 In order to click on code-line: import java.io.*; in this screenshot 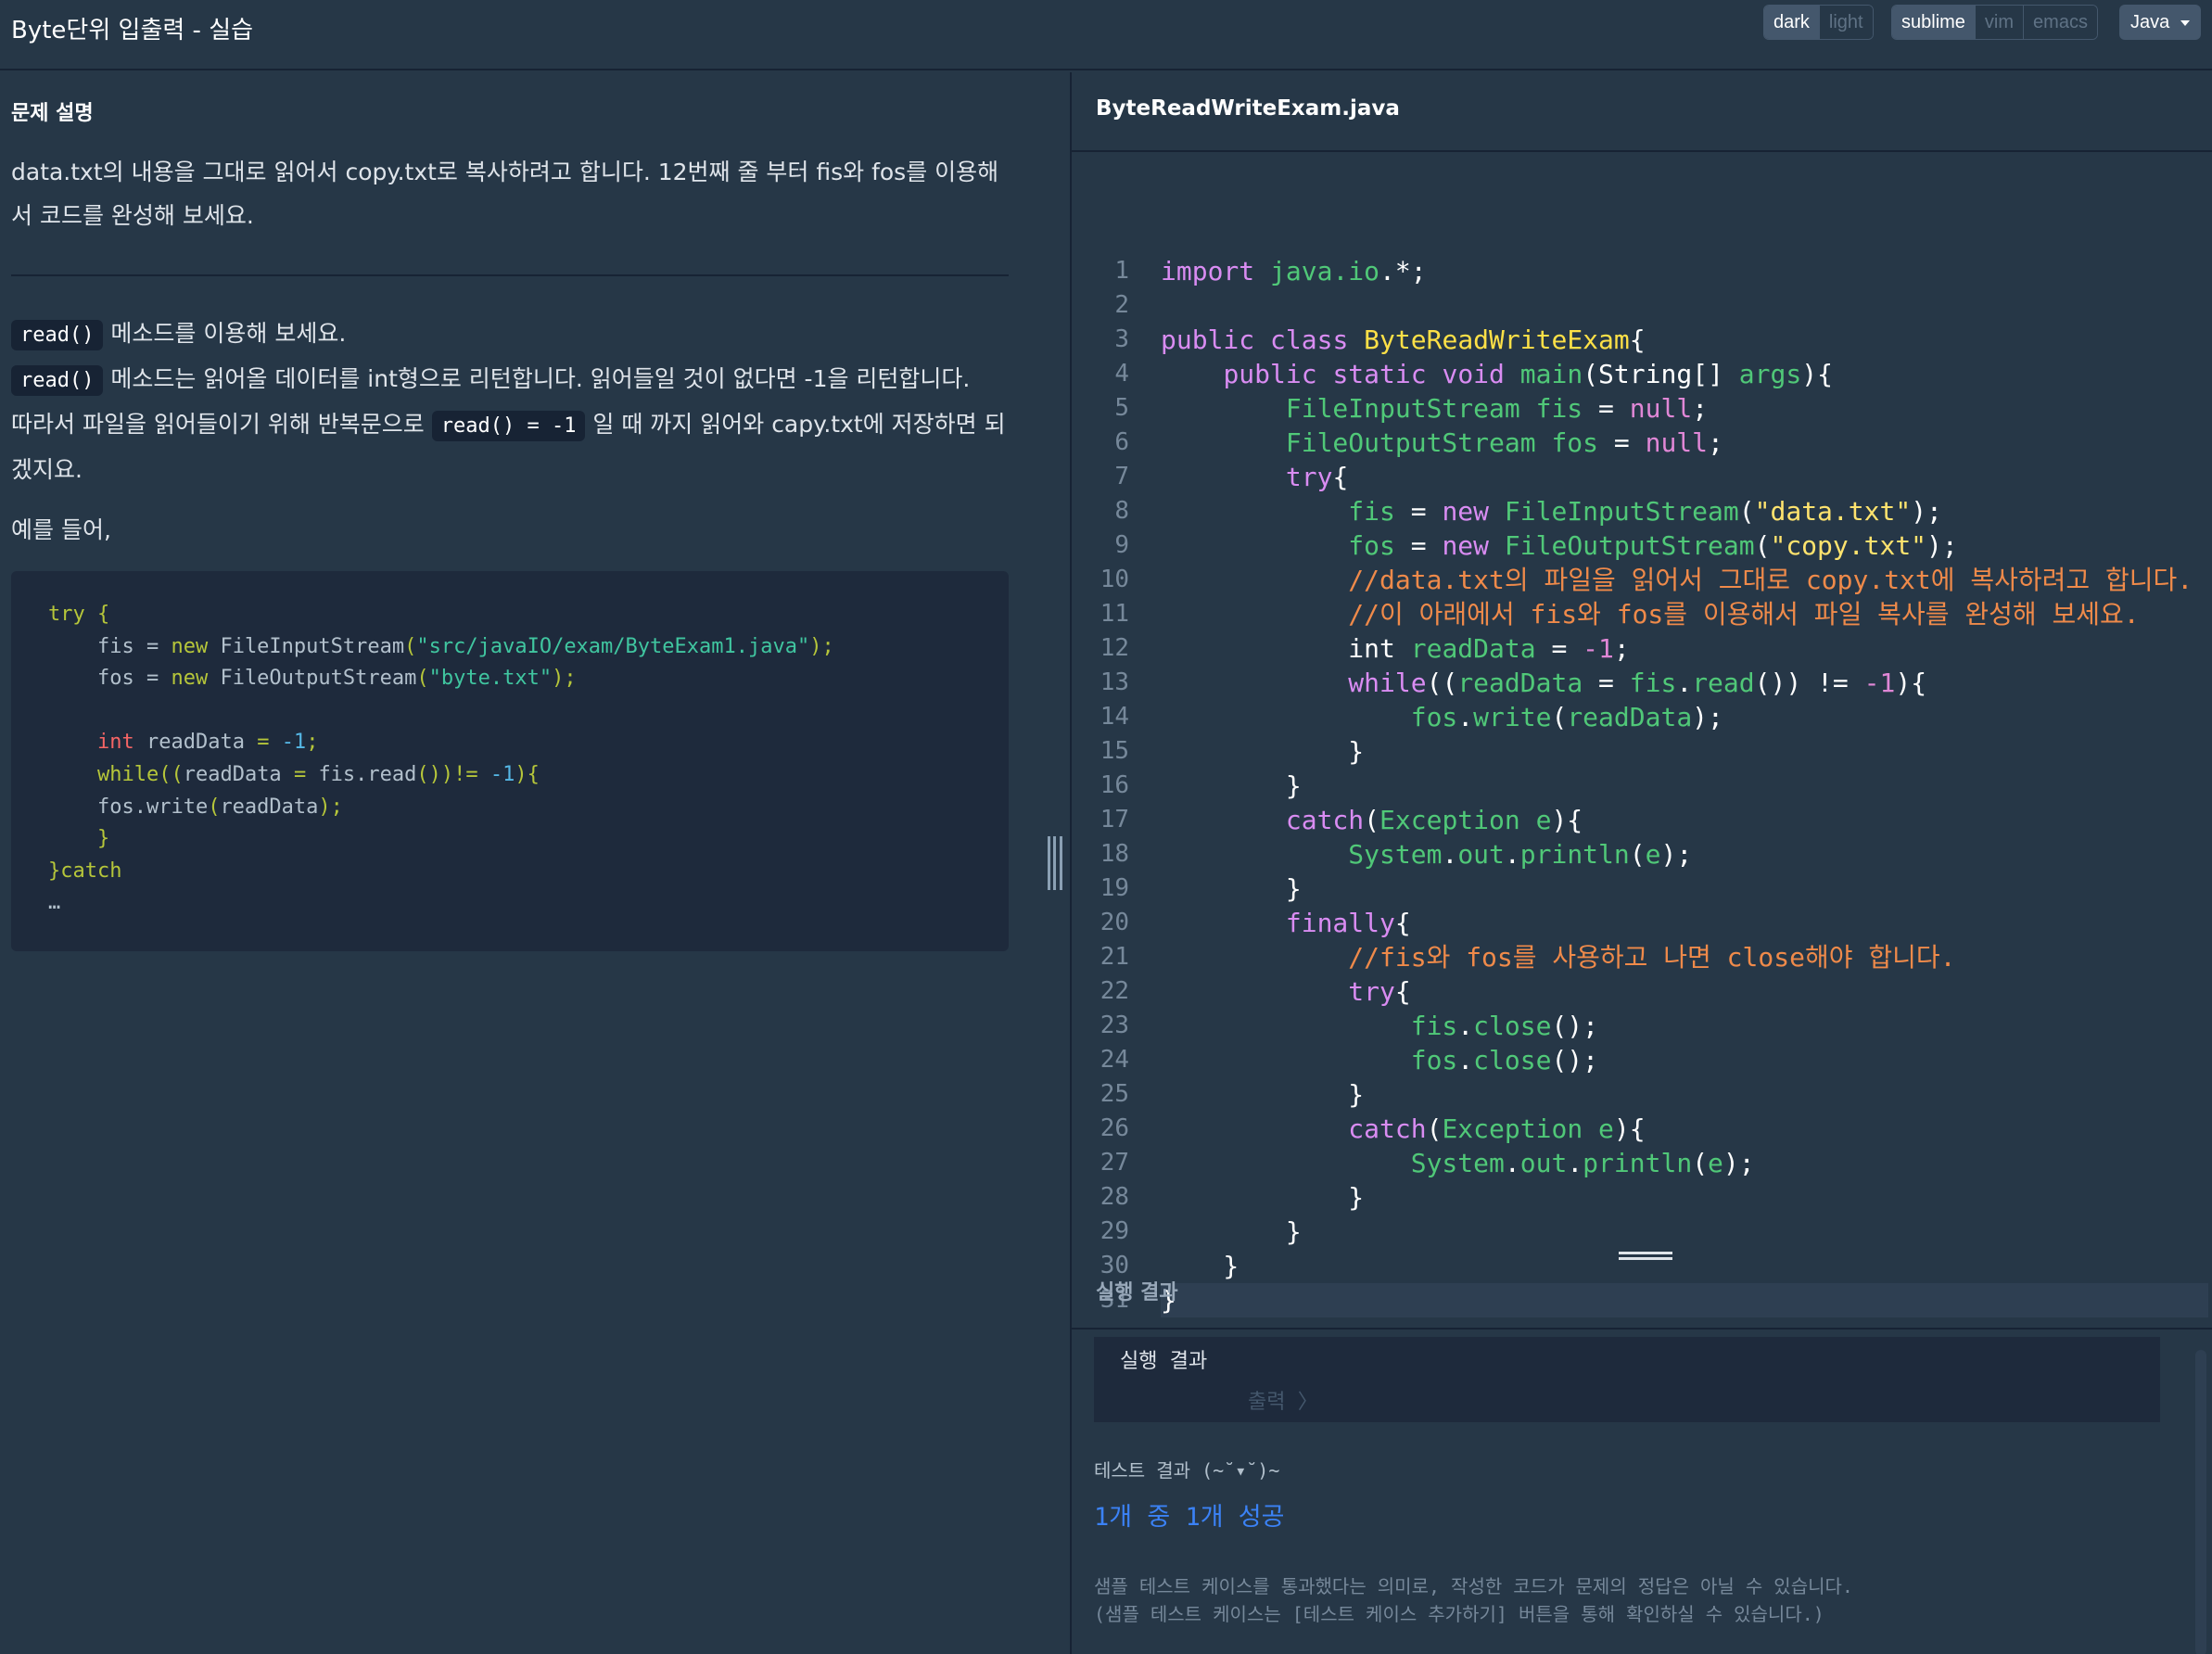, I will do `click(1294, 271)`.